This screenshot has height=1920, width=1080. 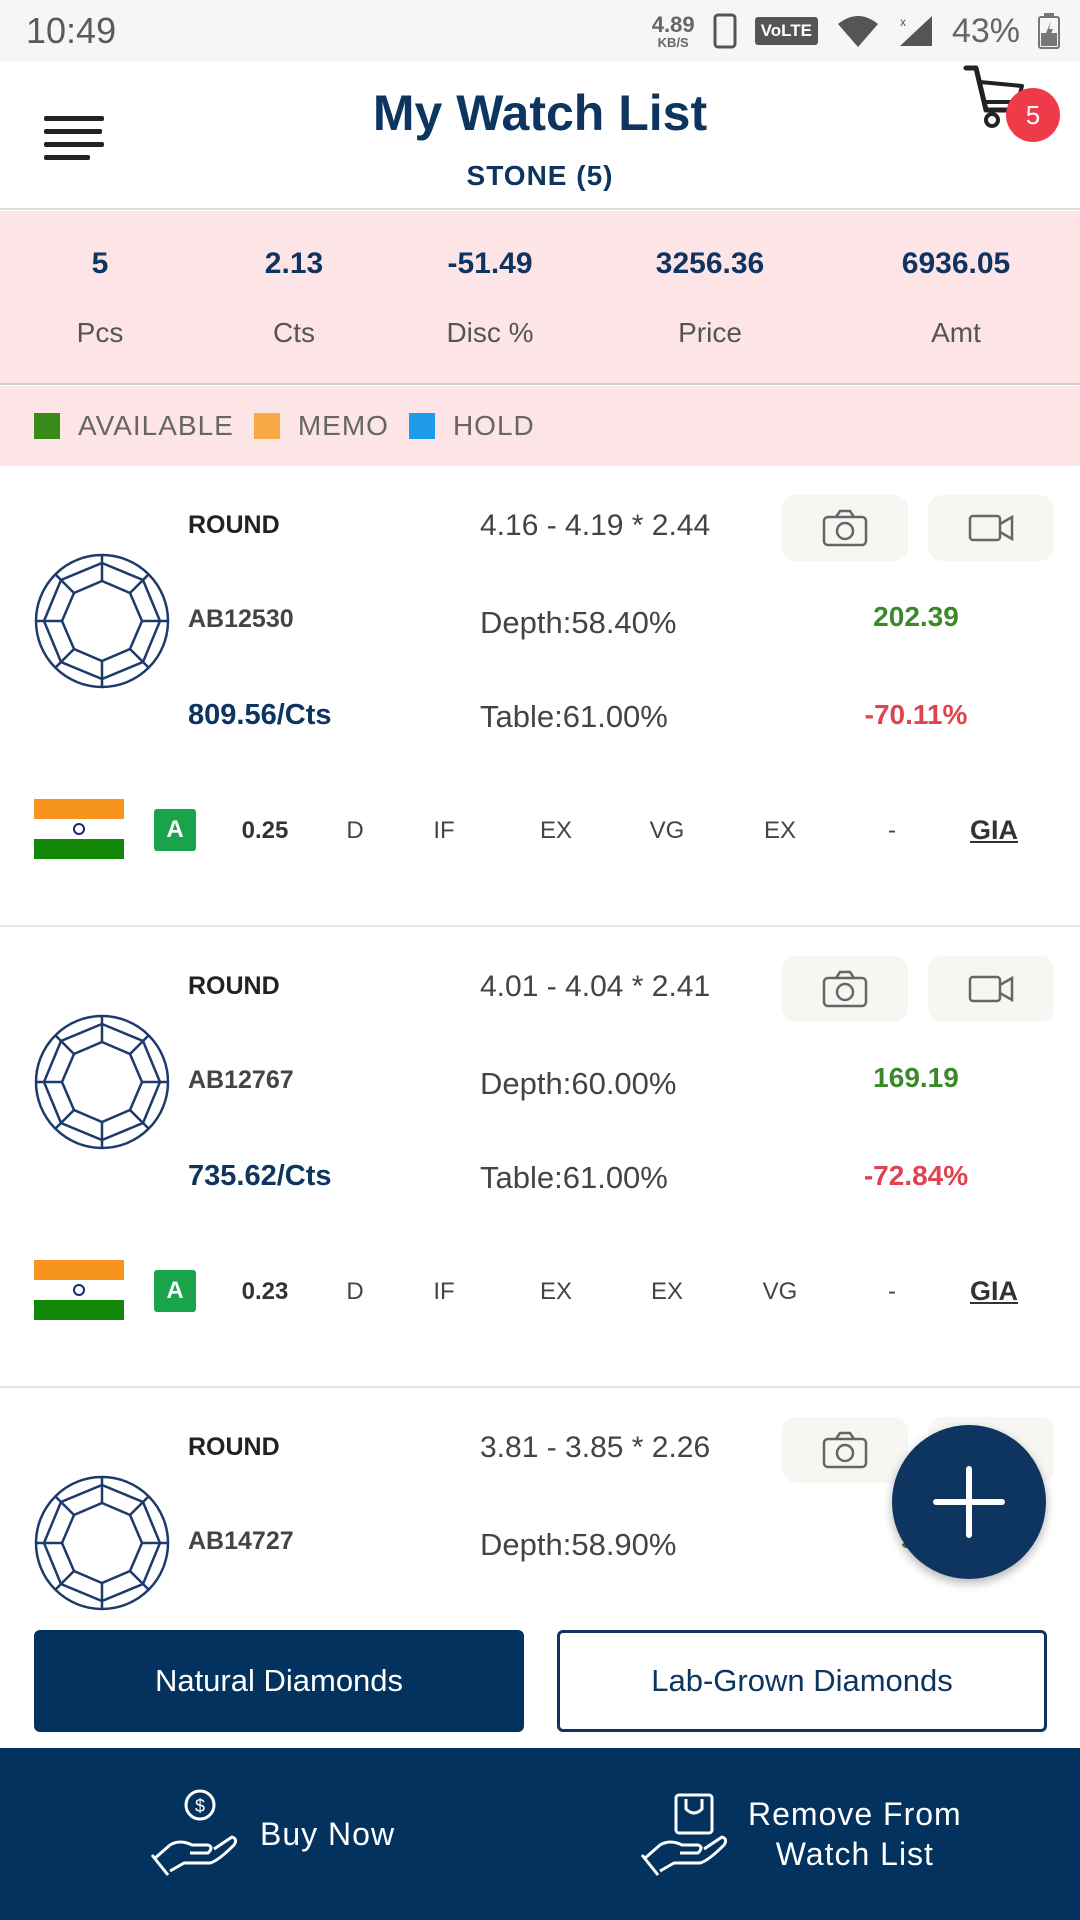 What do you see at coordinates (490, 263) in the screenshot?
I see `summary-value: -51.49` at bounding box center [490, 263].